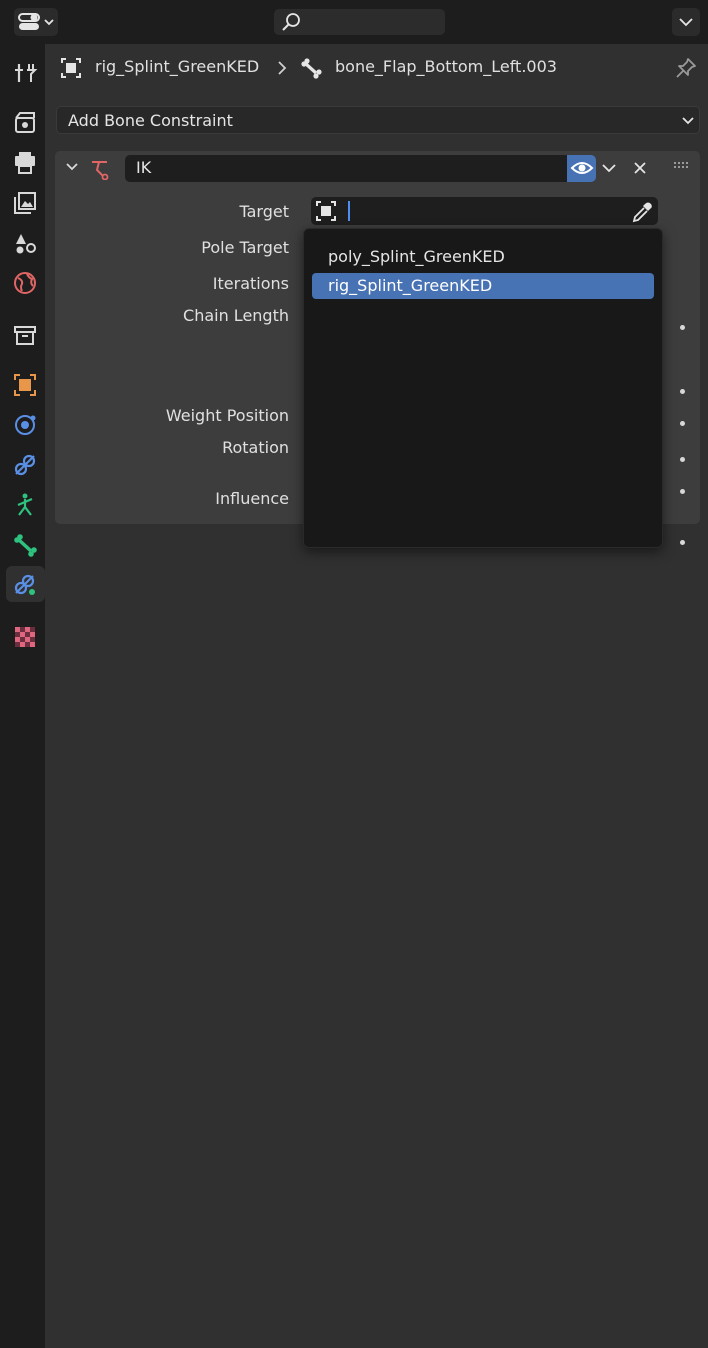 This screenshot has height=1348, width=708. Describe the element at coordinates (72, 167) in the screenshot. I see `collapse-chevron-icon` at that location.